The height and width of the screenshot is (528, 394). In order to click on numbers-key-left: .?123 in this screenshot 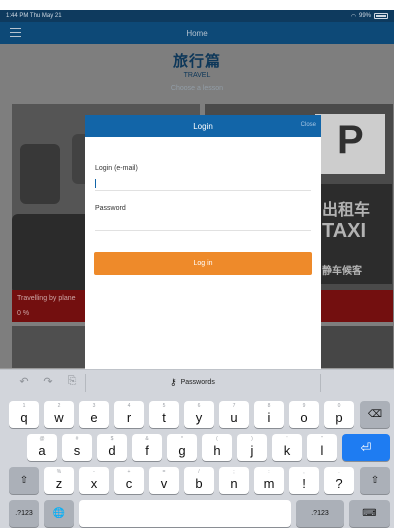, I will do `click(24, 513)`.